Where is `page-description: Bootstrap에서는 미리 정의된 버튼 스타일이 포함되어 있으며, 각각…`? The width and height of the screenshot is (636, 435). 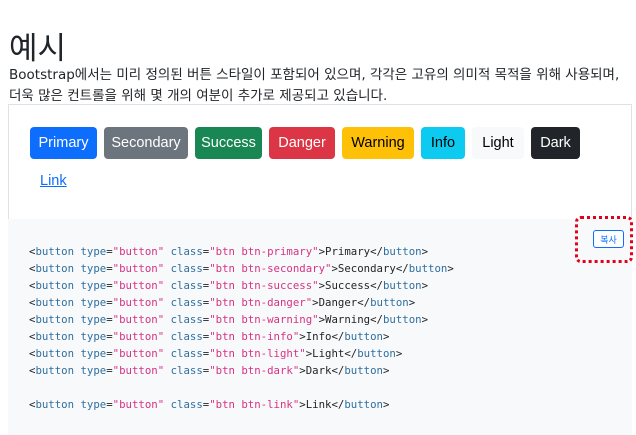
page-description: Bootstrap에서는 미리 정의된 버튼 스타일이 포함되어 있으며, 각각… is located at coordinates (314, 85).